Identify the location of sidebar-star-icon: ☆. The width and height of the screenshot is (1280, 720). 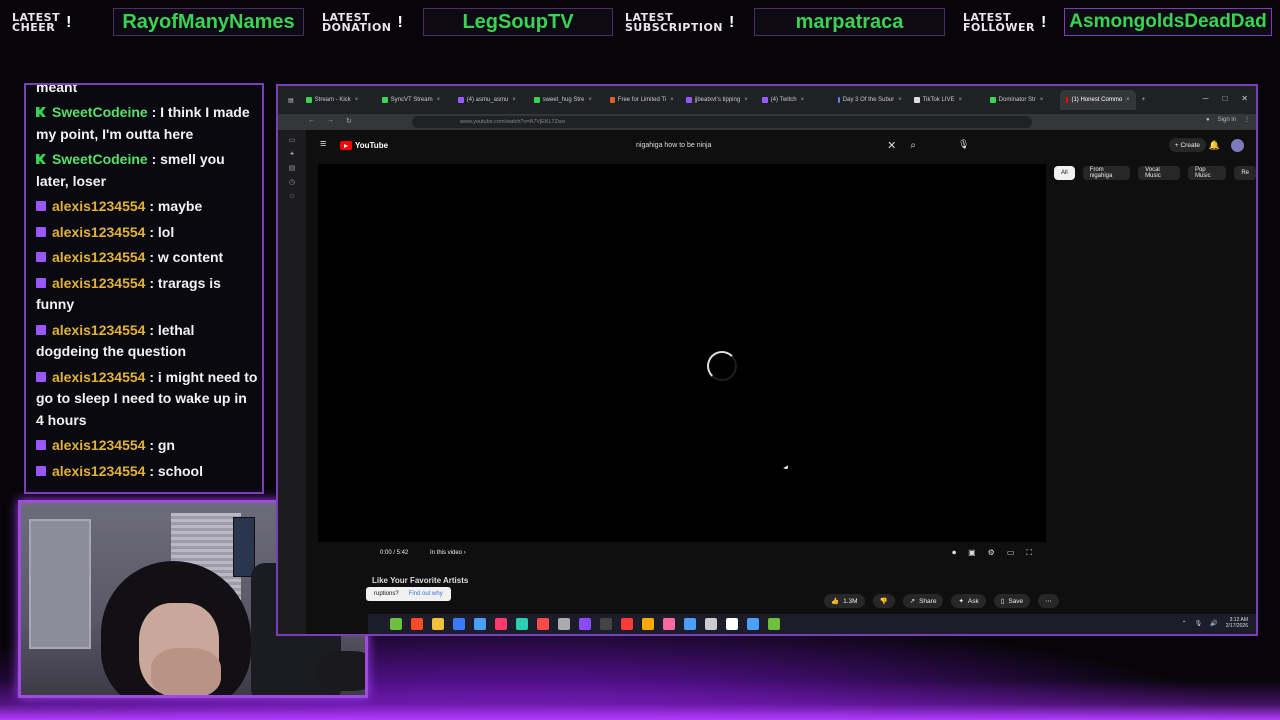
(292, 196).